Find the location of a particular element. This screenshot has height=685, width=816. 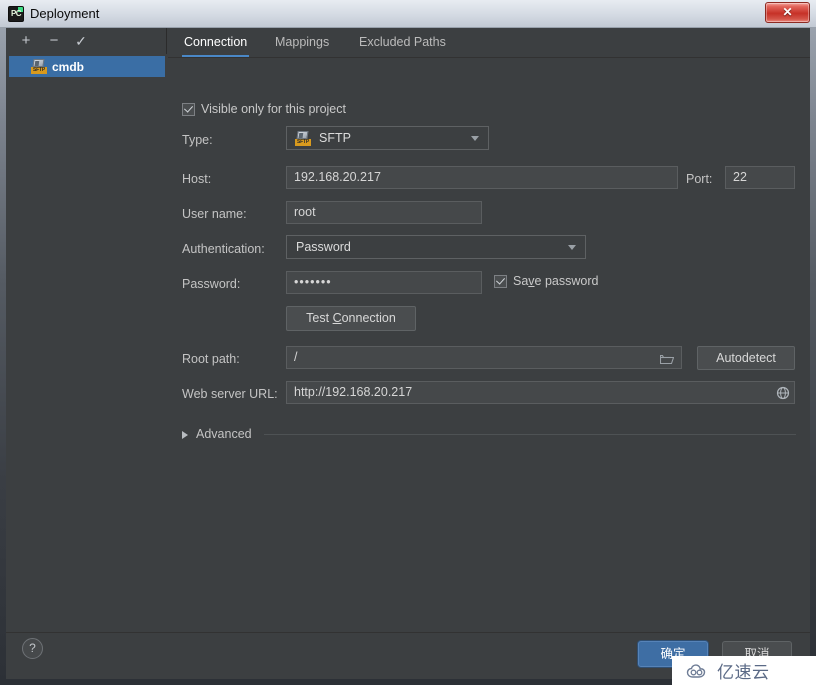

type-select-value: SFTP is located at coordinates (335, 138).